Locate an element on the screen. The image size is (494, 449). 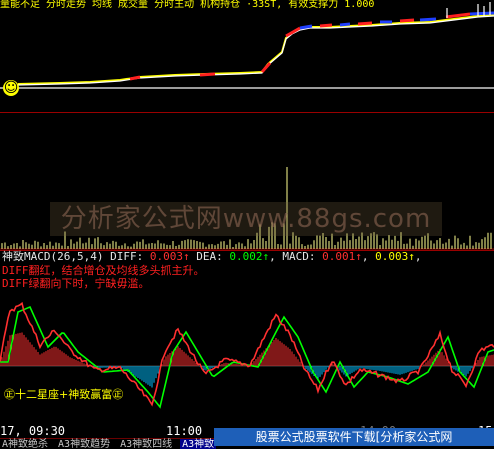
tab-1: A神致绝杀 is located at coordinates (25, 444).